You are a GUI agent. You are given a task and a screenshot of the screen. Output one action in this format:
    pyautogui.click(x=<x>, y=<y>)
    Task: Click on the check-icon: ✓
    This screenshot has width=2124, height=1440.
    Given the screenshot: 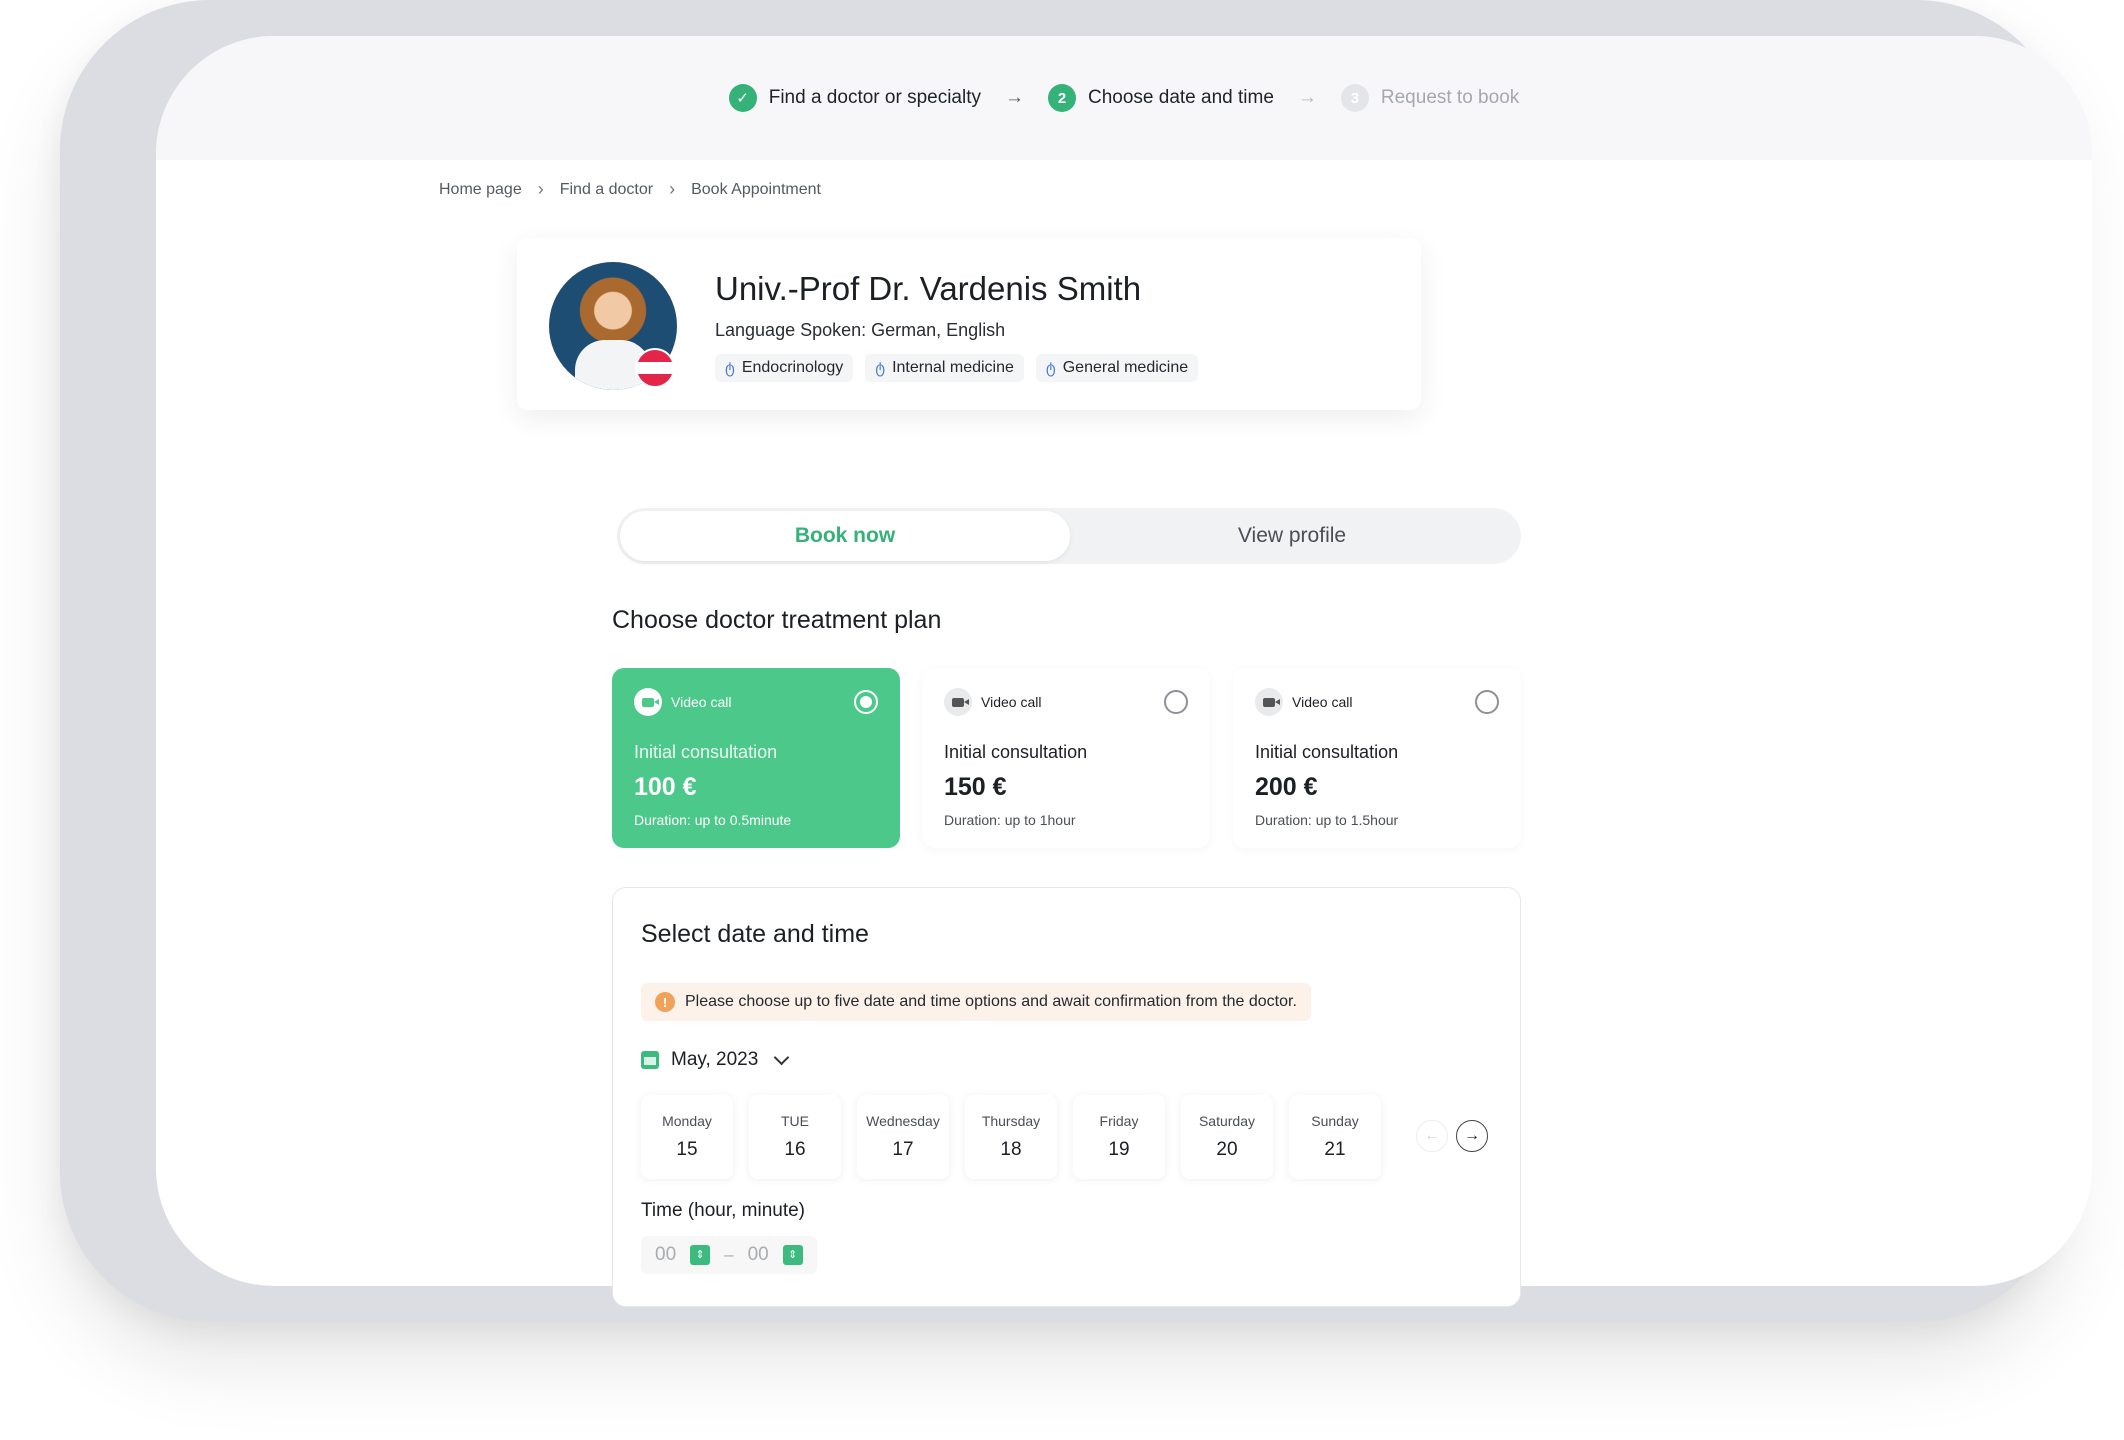 What is the action you would take?
    pyautogui.click(x=742, y=98)
    